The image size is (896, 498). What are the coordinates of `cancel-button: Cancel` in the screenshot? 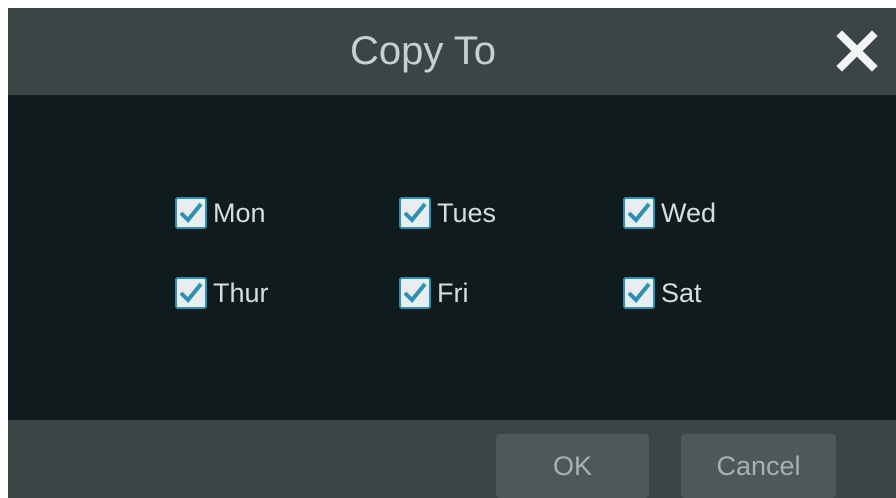 It's located at (758, 466).